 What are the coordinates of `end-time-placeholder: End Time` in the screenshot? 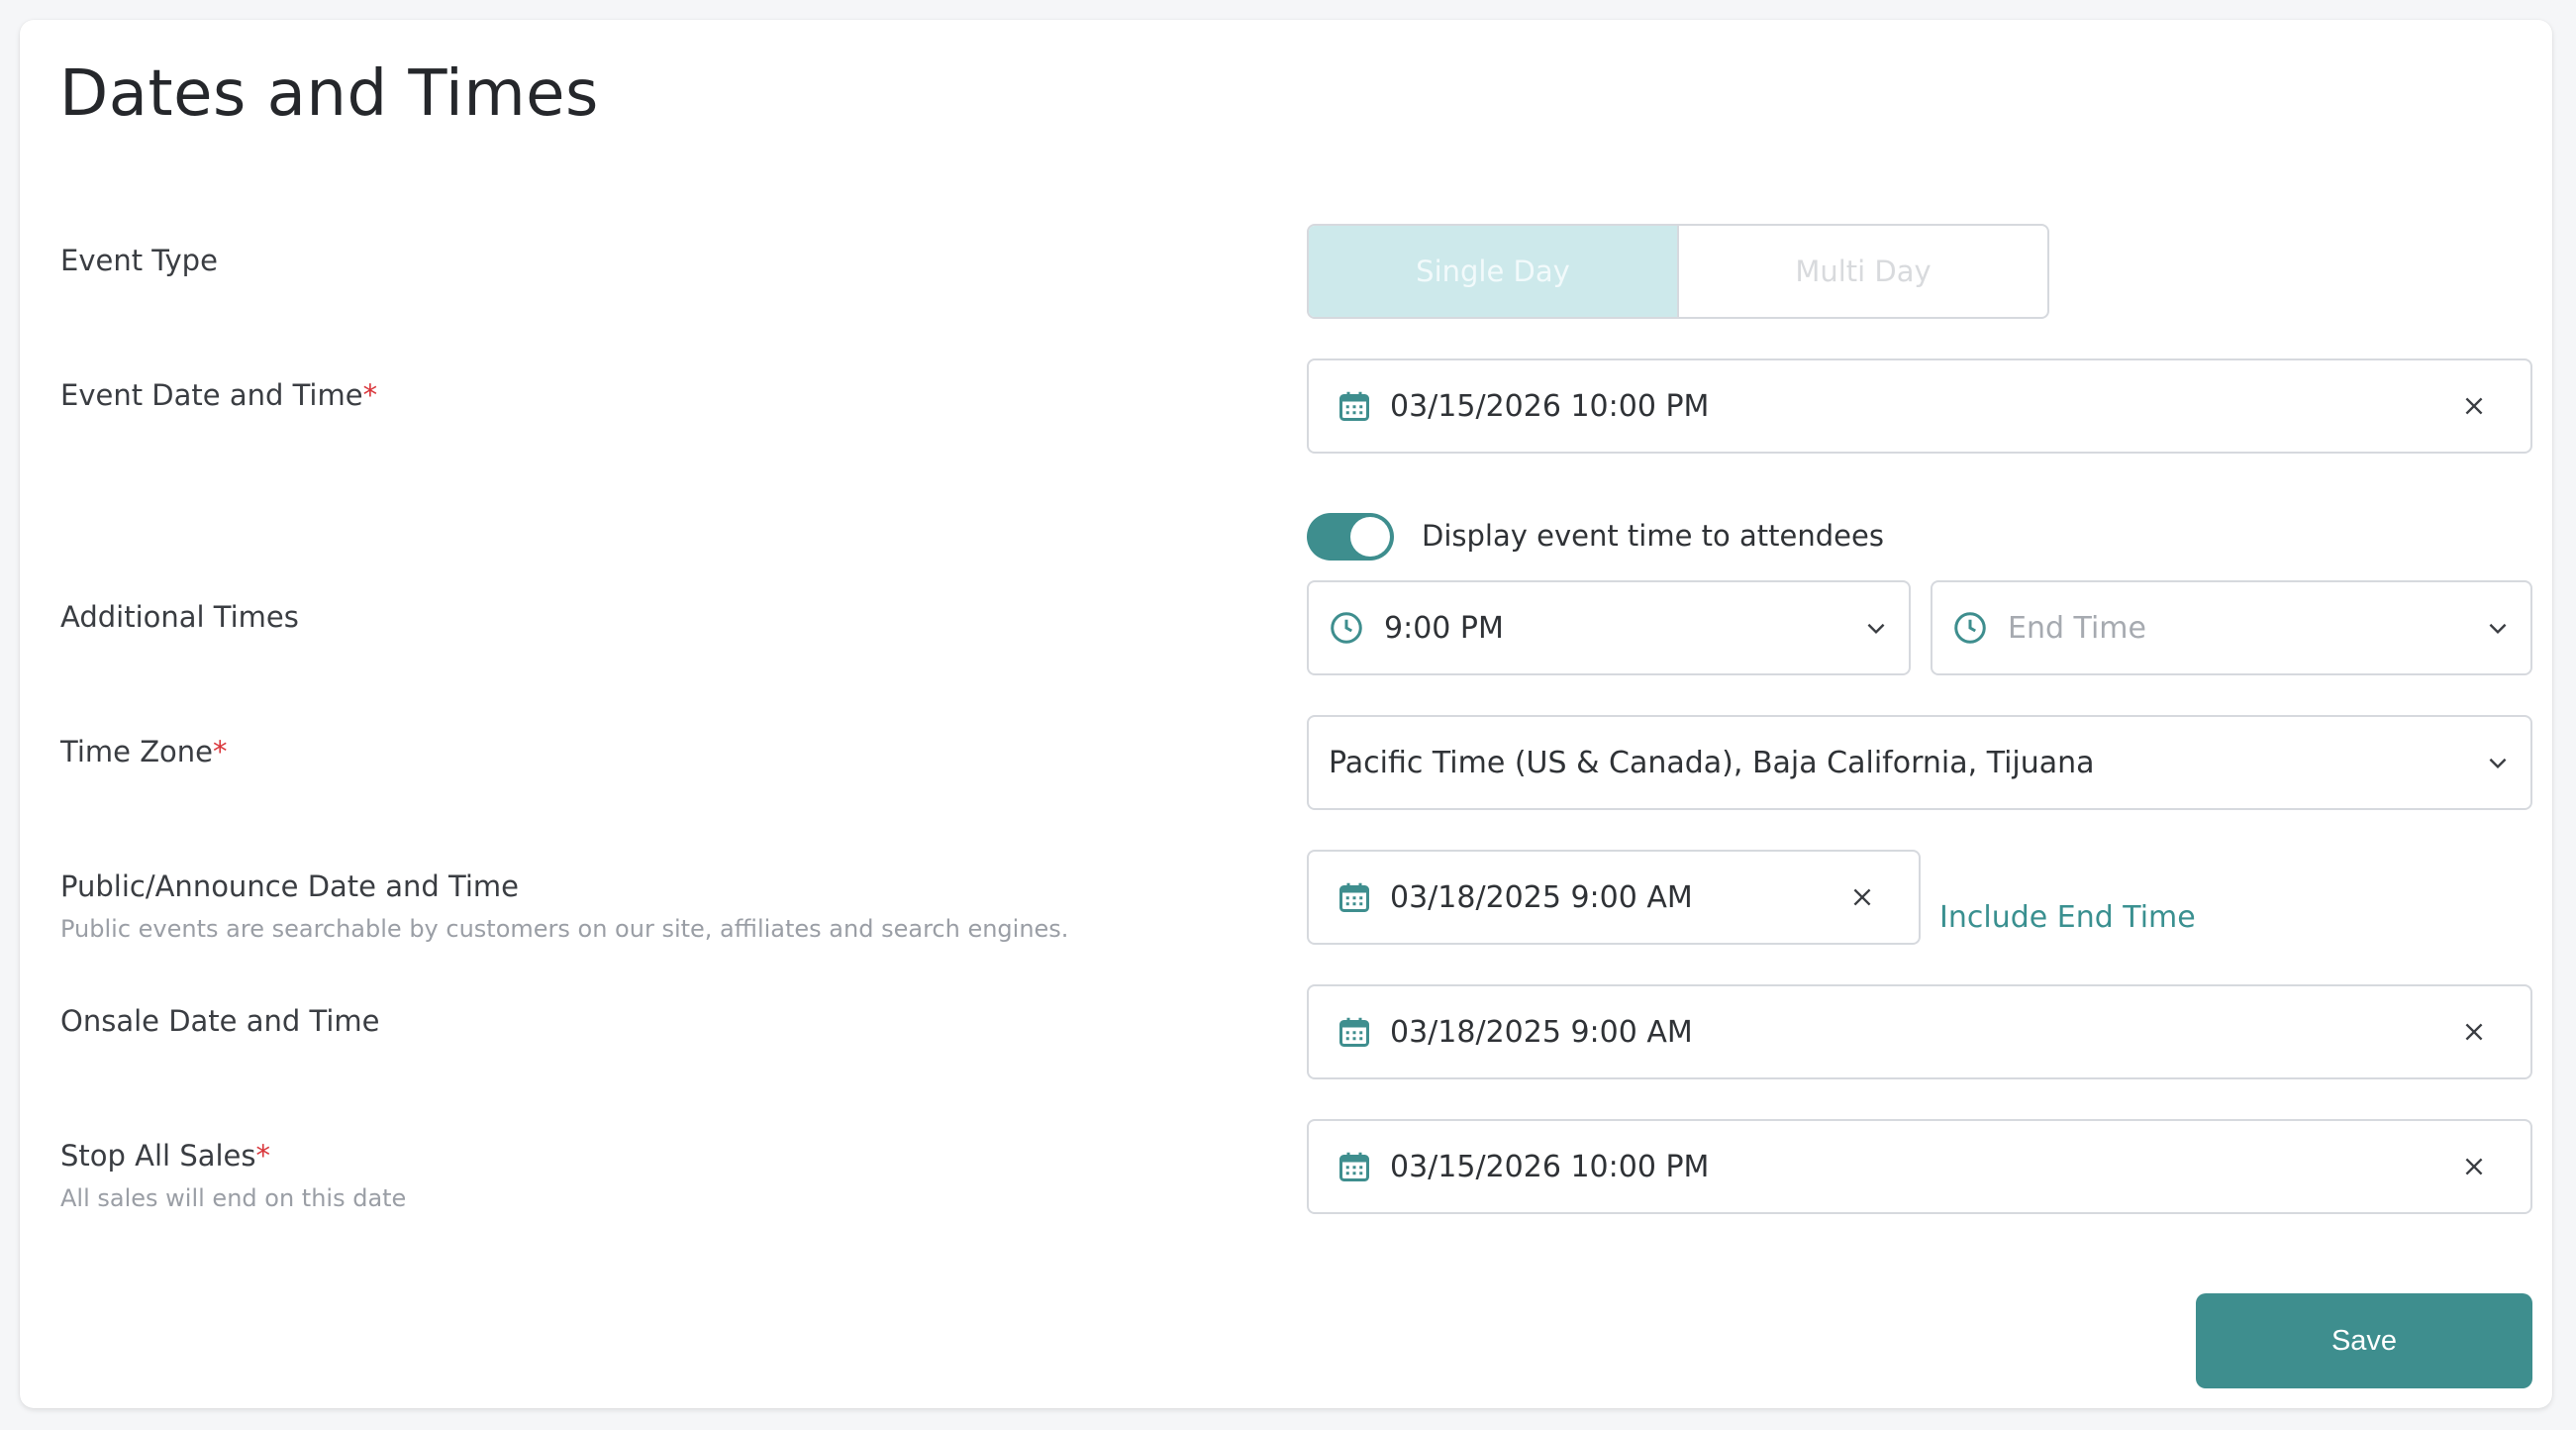 It's located at (2077, 628).